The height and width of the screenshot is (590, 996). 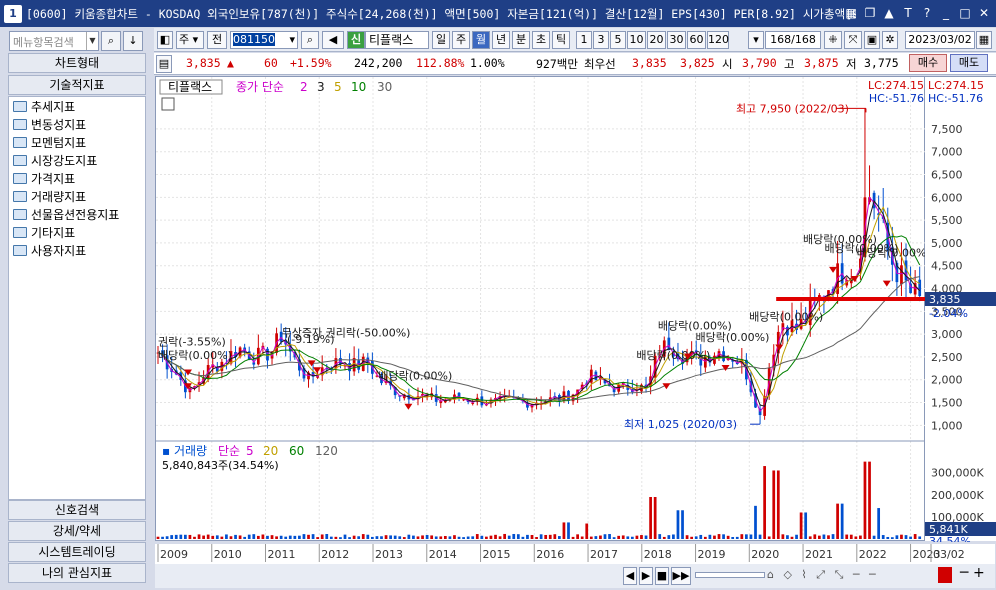 What do you see at coordinates (271, 63) in the screenshot?
I see `change-value: 60` at bounding box center [271, 63].